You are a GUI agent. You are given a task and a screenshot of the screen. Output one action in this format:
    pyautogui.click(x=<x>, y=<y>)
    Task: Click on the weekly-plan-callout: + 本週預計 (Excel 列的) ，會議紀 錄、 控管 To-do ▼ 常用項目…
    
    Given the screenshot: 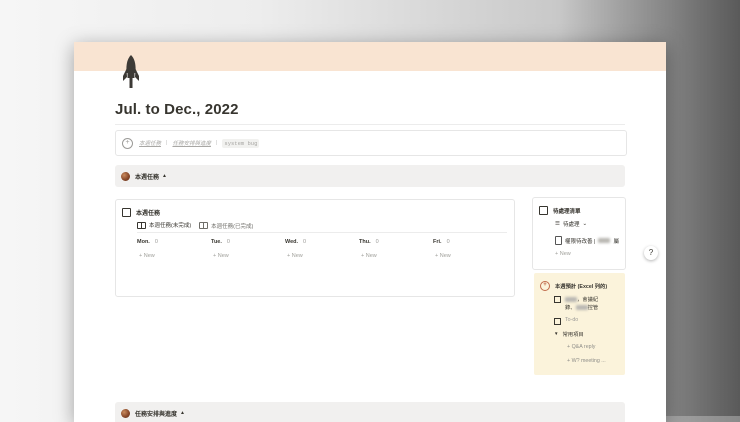 What is the action you would take?
    pyautogui.click(x=579, y=324)
    